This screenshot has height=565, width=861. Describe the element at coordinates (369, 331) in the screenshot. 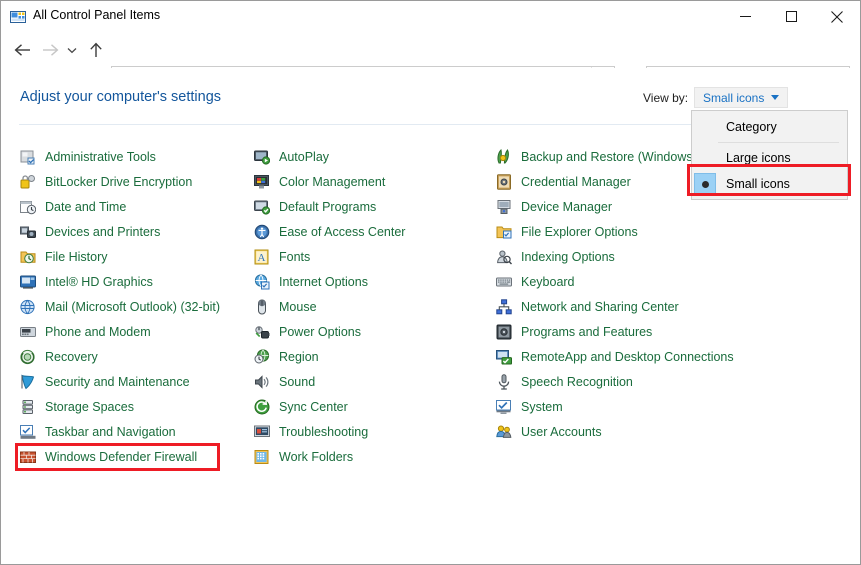

I see `control-panel-item: Power Options` at that location.